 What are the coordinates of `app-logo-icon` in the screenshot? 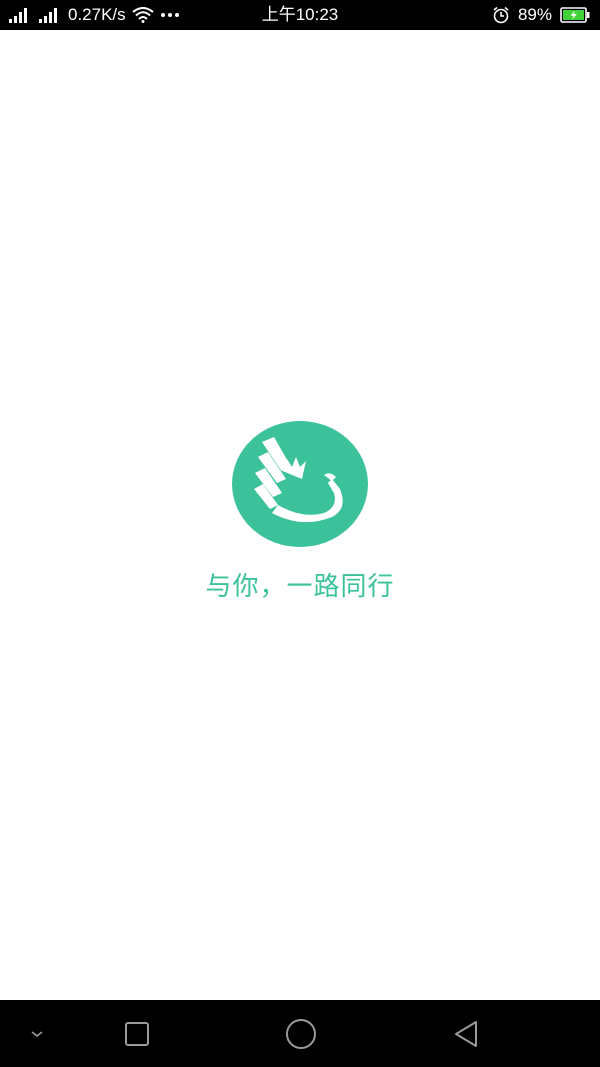 It's located at (300, 484).